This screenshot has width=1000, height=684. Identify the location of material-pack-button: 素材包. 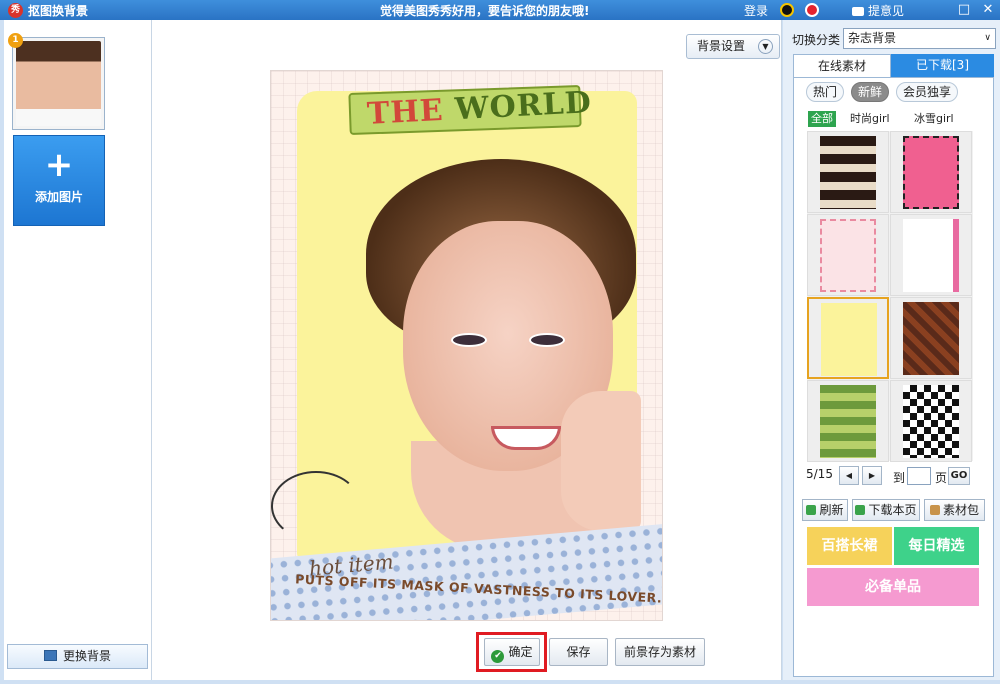
(954, 510).